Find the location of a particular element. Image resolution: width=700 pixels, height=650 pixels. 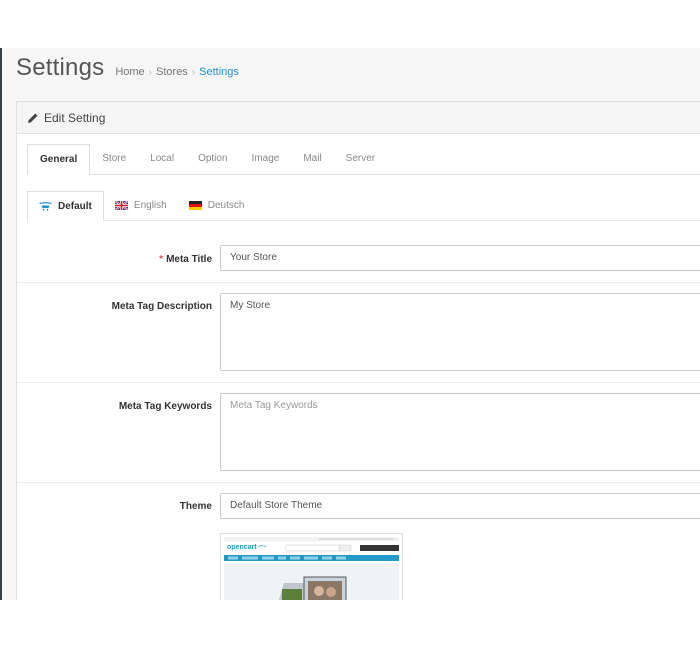

required-asterisk: * is located at coordinates (161, 259).